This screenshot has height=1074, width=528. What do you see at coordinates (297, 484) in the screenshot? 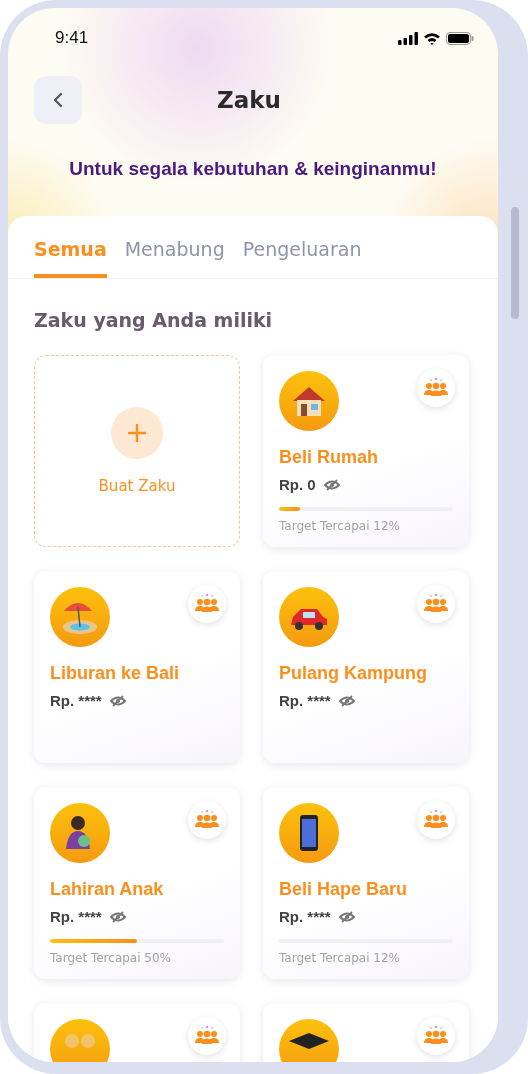
I see `goal-amount: Rp. 0` at bounding box center [297, 484].